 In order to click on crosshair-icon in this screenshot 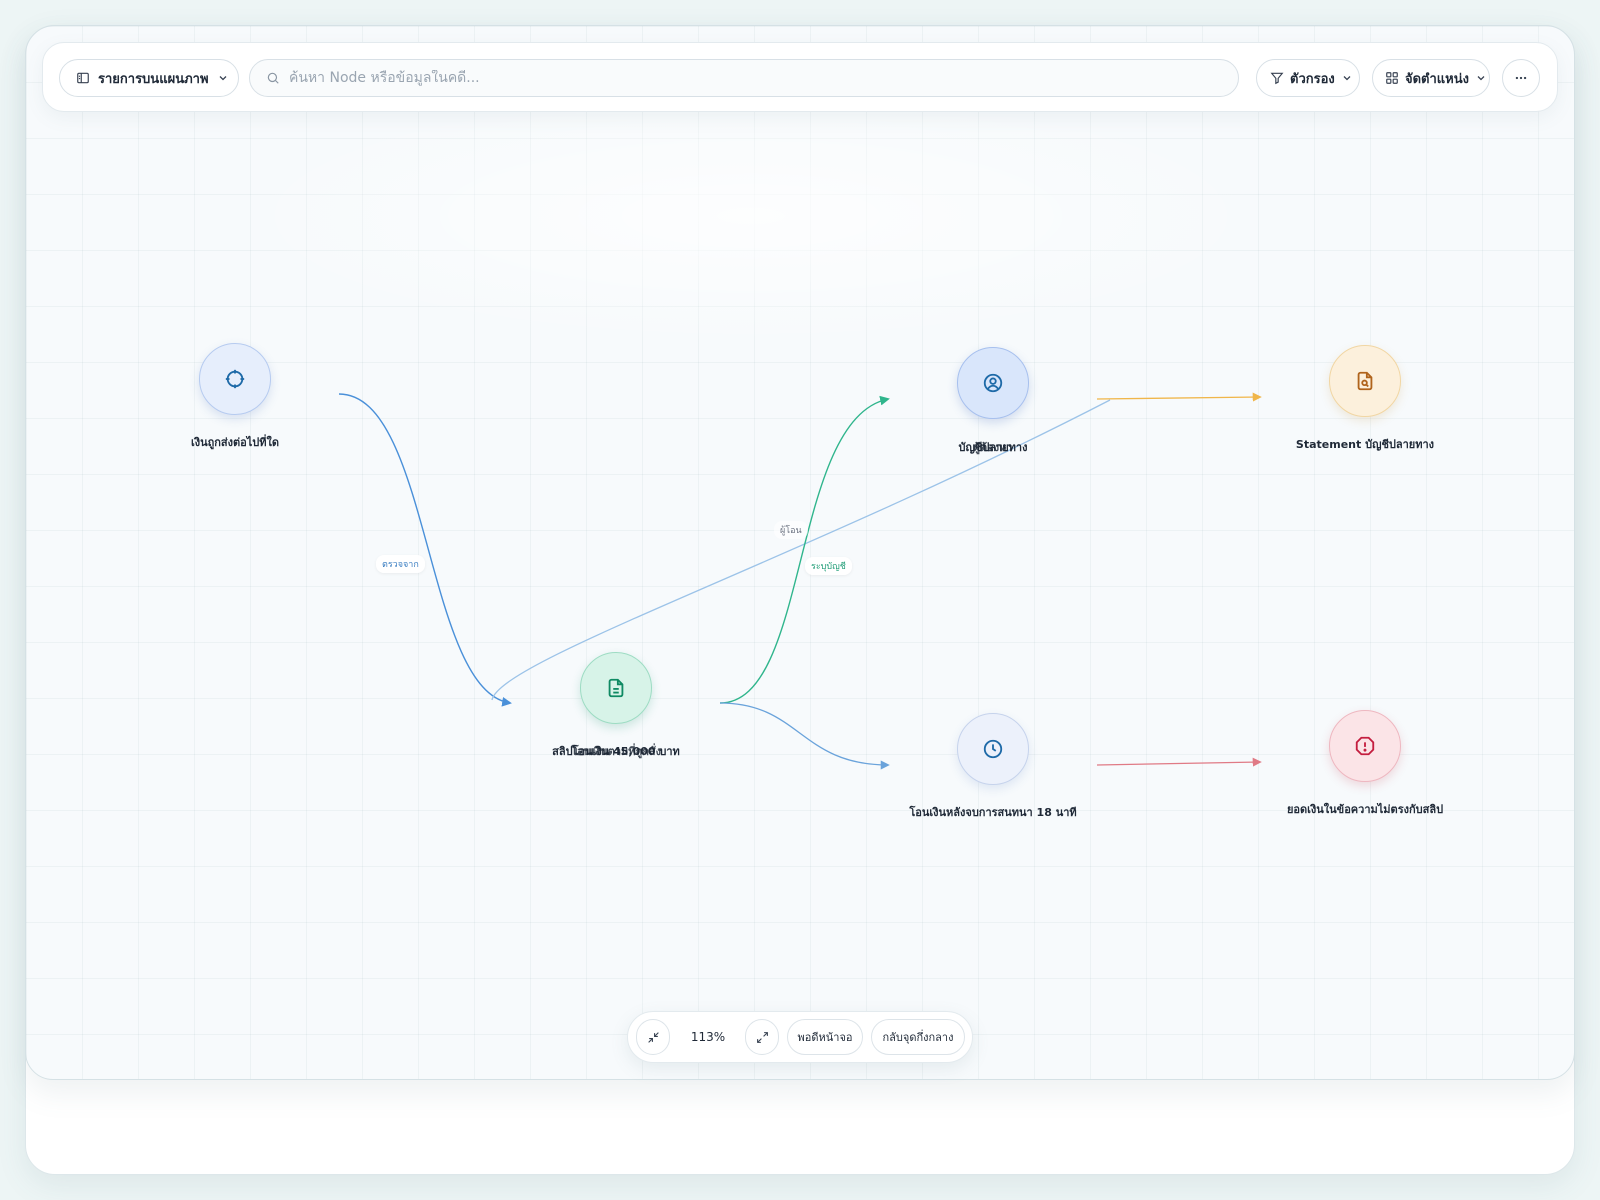, I will do `click(235, 379)`.